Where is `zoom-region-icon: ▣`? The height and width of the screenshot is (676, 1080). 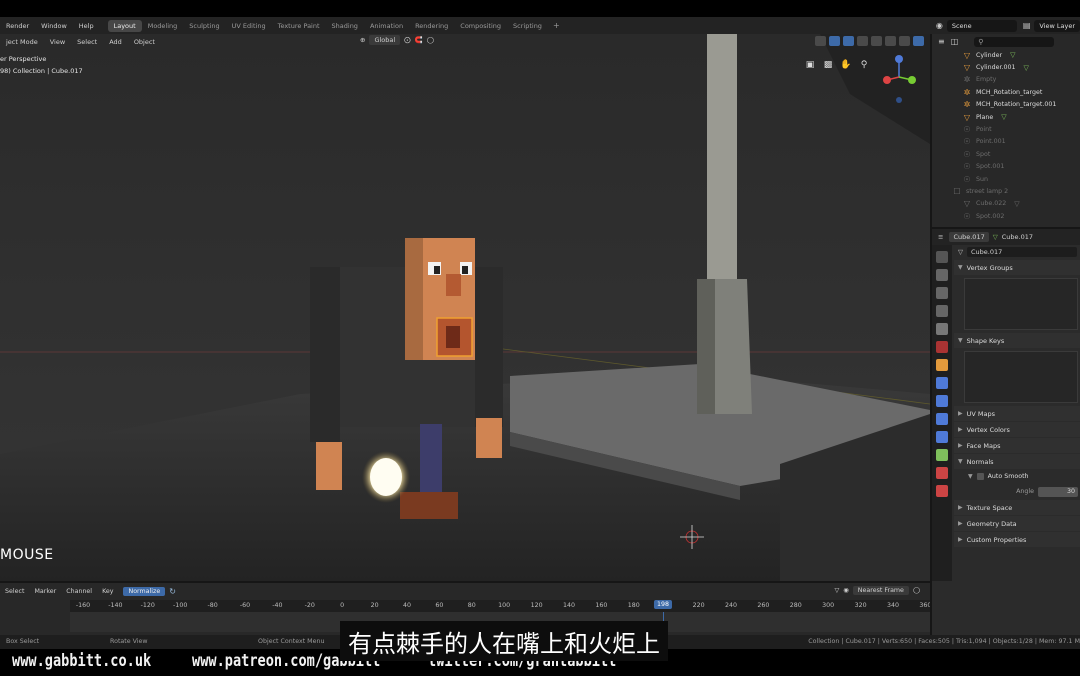 zoom-region-icon: ▣ is located at coordinates (810, 65).